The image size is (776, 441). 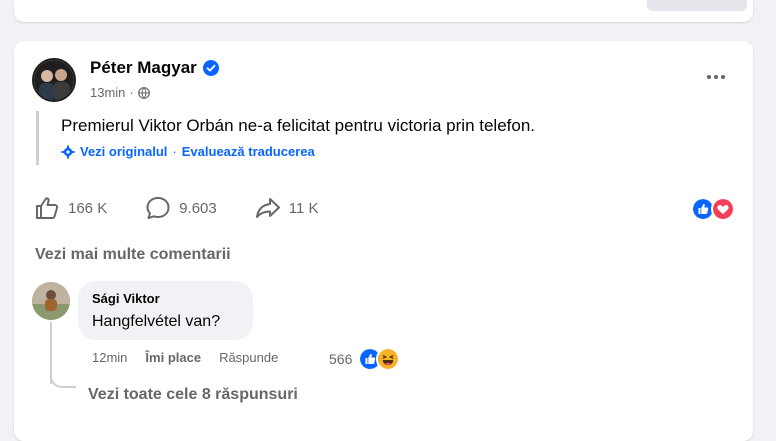 I want to click on comment-reply-button: Răspunde, so click(x=248, y=357).